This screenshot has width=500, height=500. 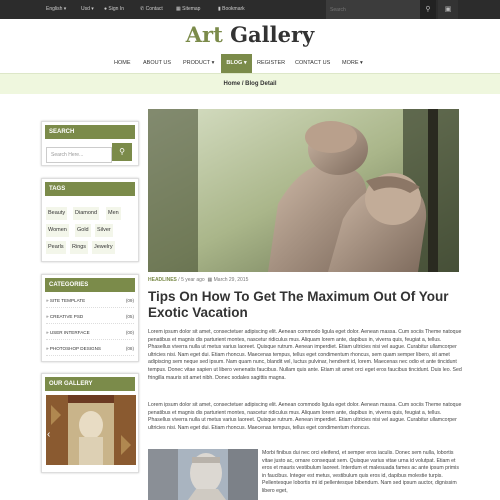 I want to click on lock-icon: ●, so click(x=106, y=9).